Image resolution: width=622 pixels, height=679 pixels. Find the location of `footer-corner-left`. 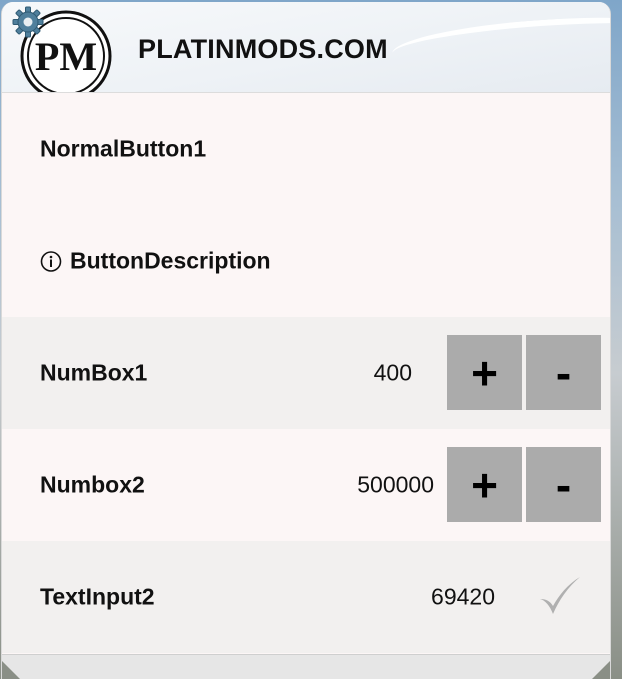

footer-corner-left is located at coordinates (12, 670).